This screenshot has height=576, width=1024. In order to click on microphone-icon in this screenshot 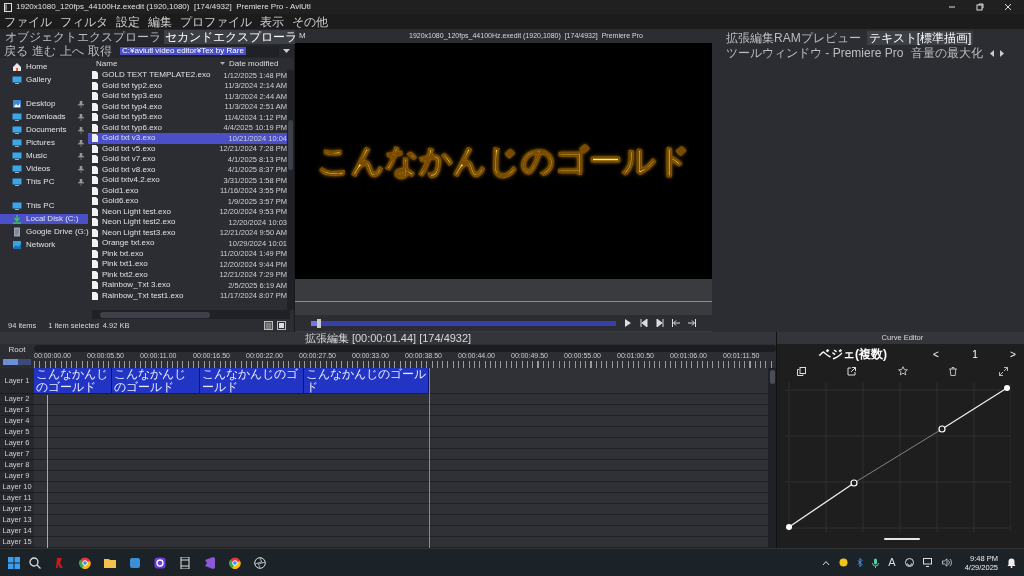, I will do `click(876, 562)`.